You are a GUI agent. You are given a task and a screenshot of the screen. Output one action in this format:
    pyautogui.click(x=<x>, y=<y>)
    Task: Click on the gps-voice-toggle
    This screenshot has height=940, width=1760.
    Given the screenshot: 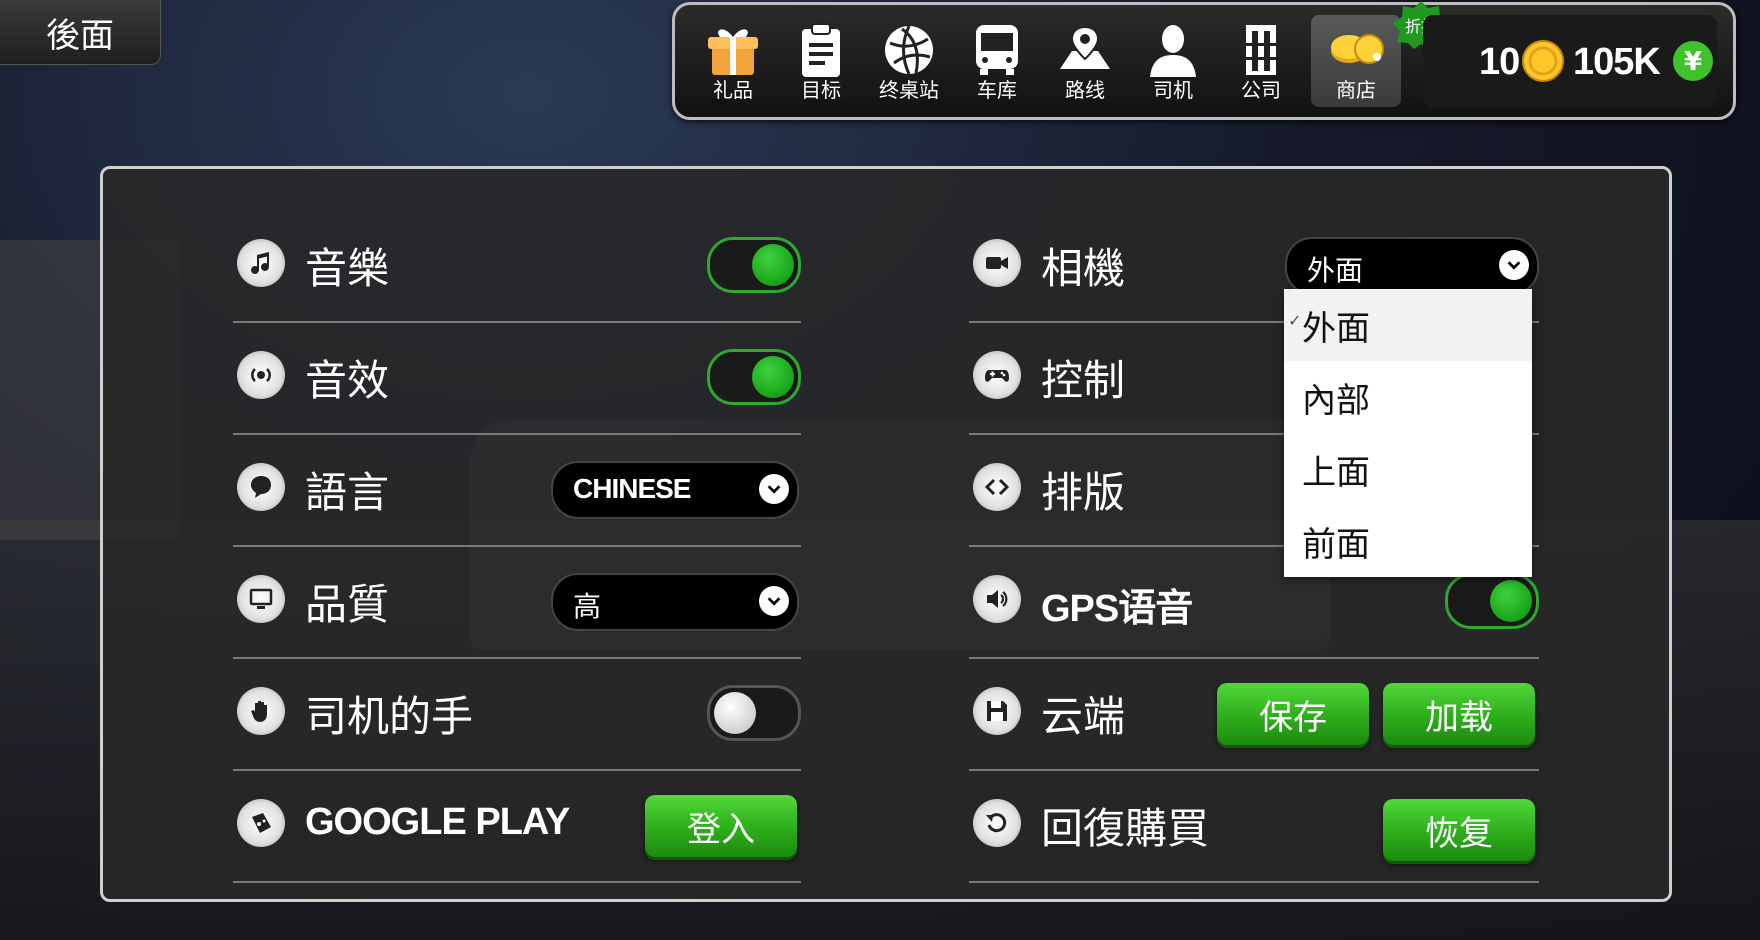 What is the action you would take?
    pyautogui.click(x=1492, y=601)
    